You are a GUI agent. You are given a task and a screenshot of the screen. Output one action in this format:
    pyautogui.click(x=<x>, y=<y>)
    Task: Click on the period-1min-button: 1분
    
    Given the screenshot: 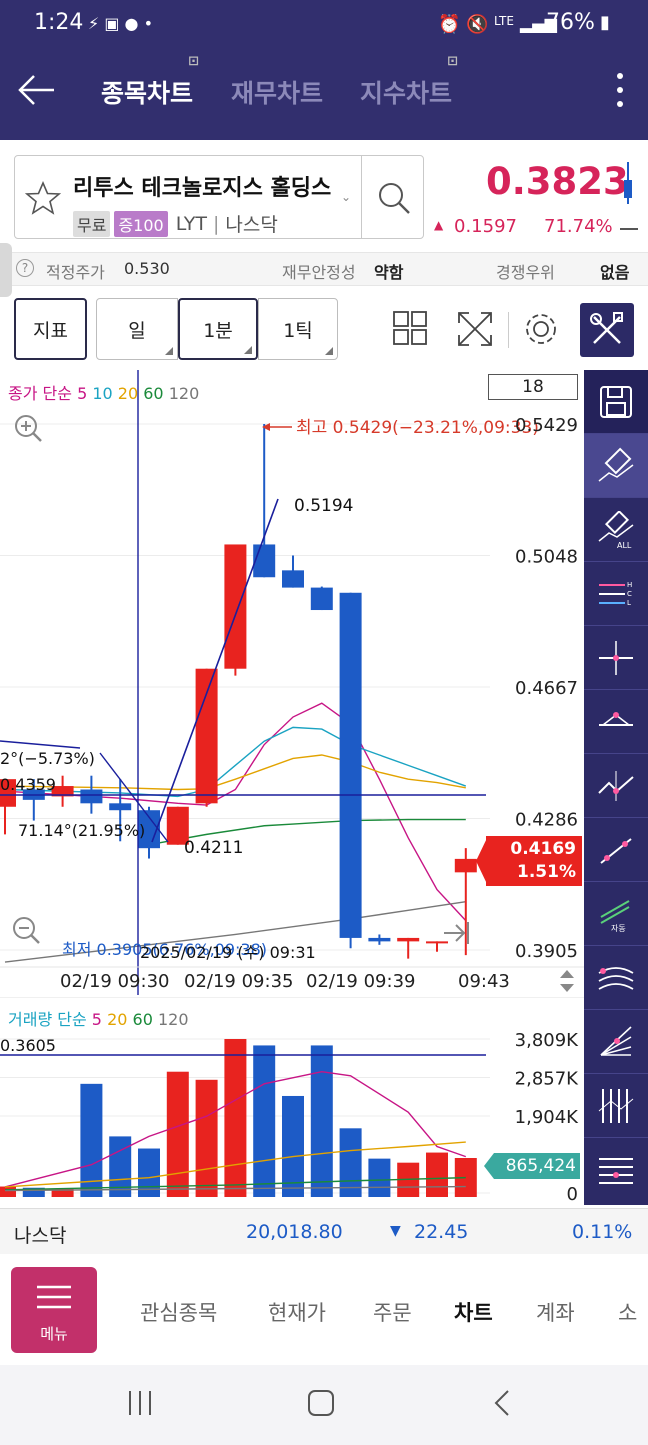 What is the action you would take?
    pyautogui.click(x=218, y=329)
    